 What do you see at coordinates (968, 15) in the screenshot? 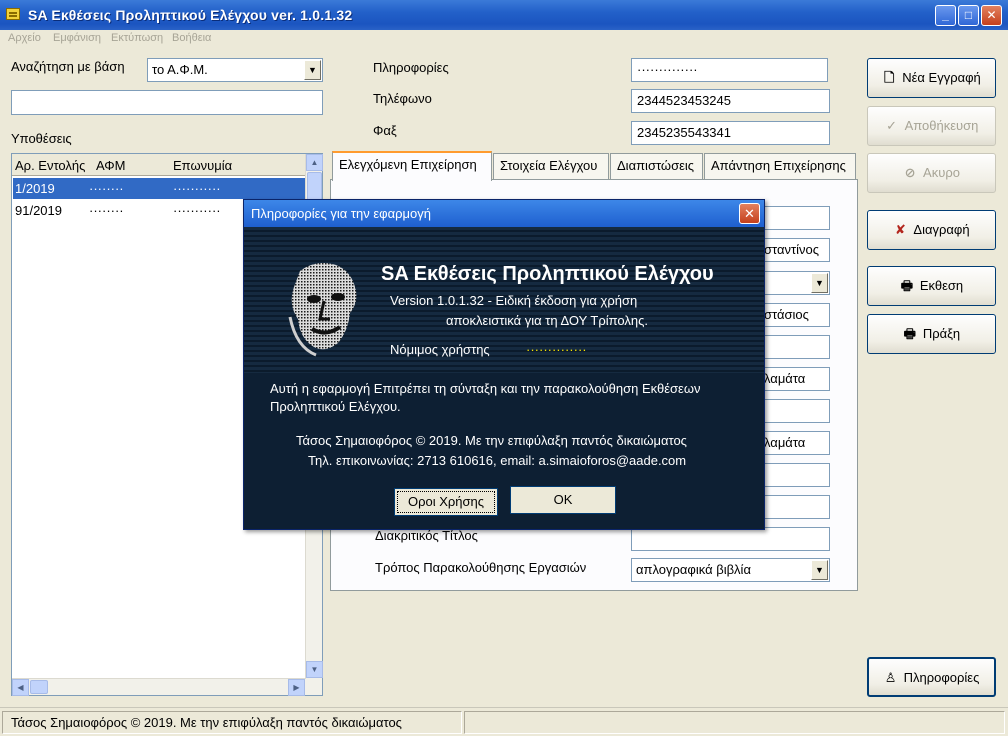
I see `maximize-button: □` at bounding box center [968, 15].